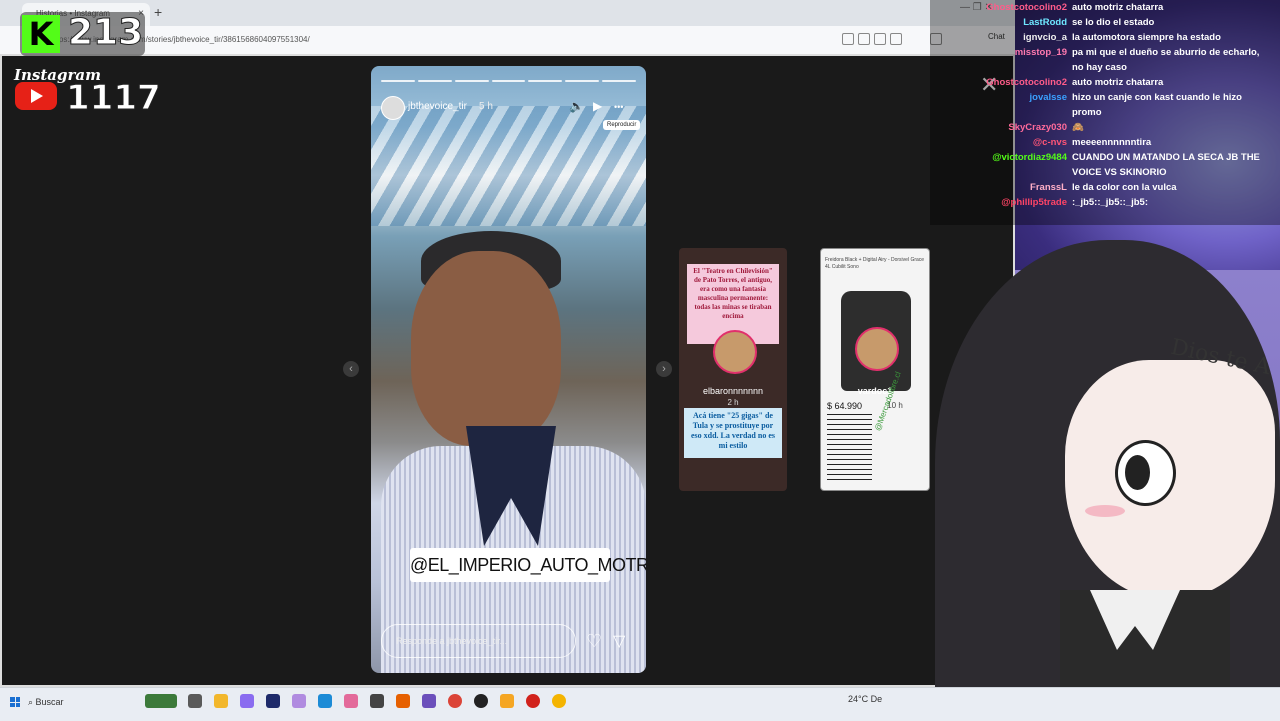  What do you see at coordinates (1112, 142) in the screenshot?
I see `chat-text: meeeennnnnntira` at bounding box center [1112, 142].